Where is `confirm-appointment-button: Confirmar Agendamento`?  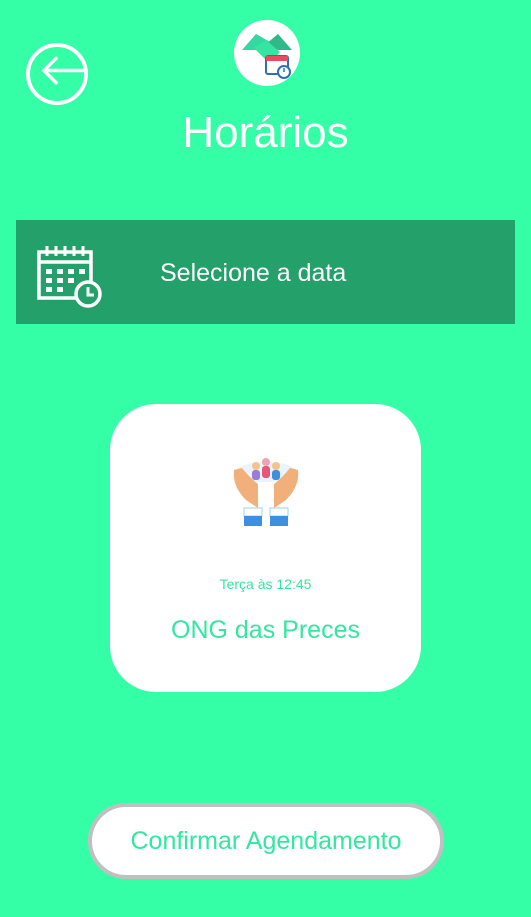 confirm-appointment-button: Confirmar Agendamento is located at coordinates (266, 841).